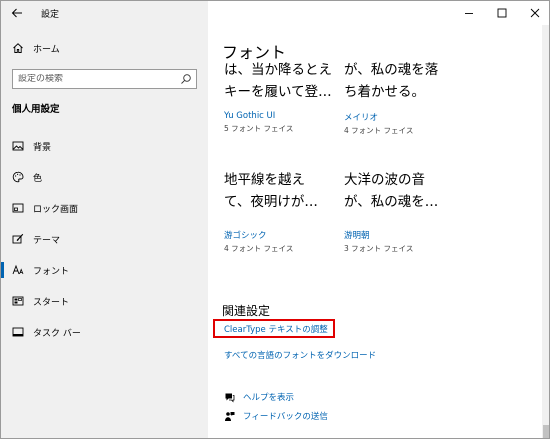 This screenshot has height=439, width=550. What do you see at coordinates (279, 235) in the screenshot?
I see `font-name-link: 游ゴシック` at bounding box center [279, 235].